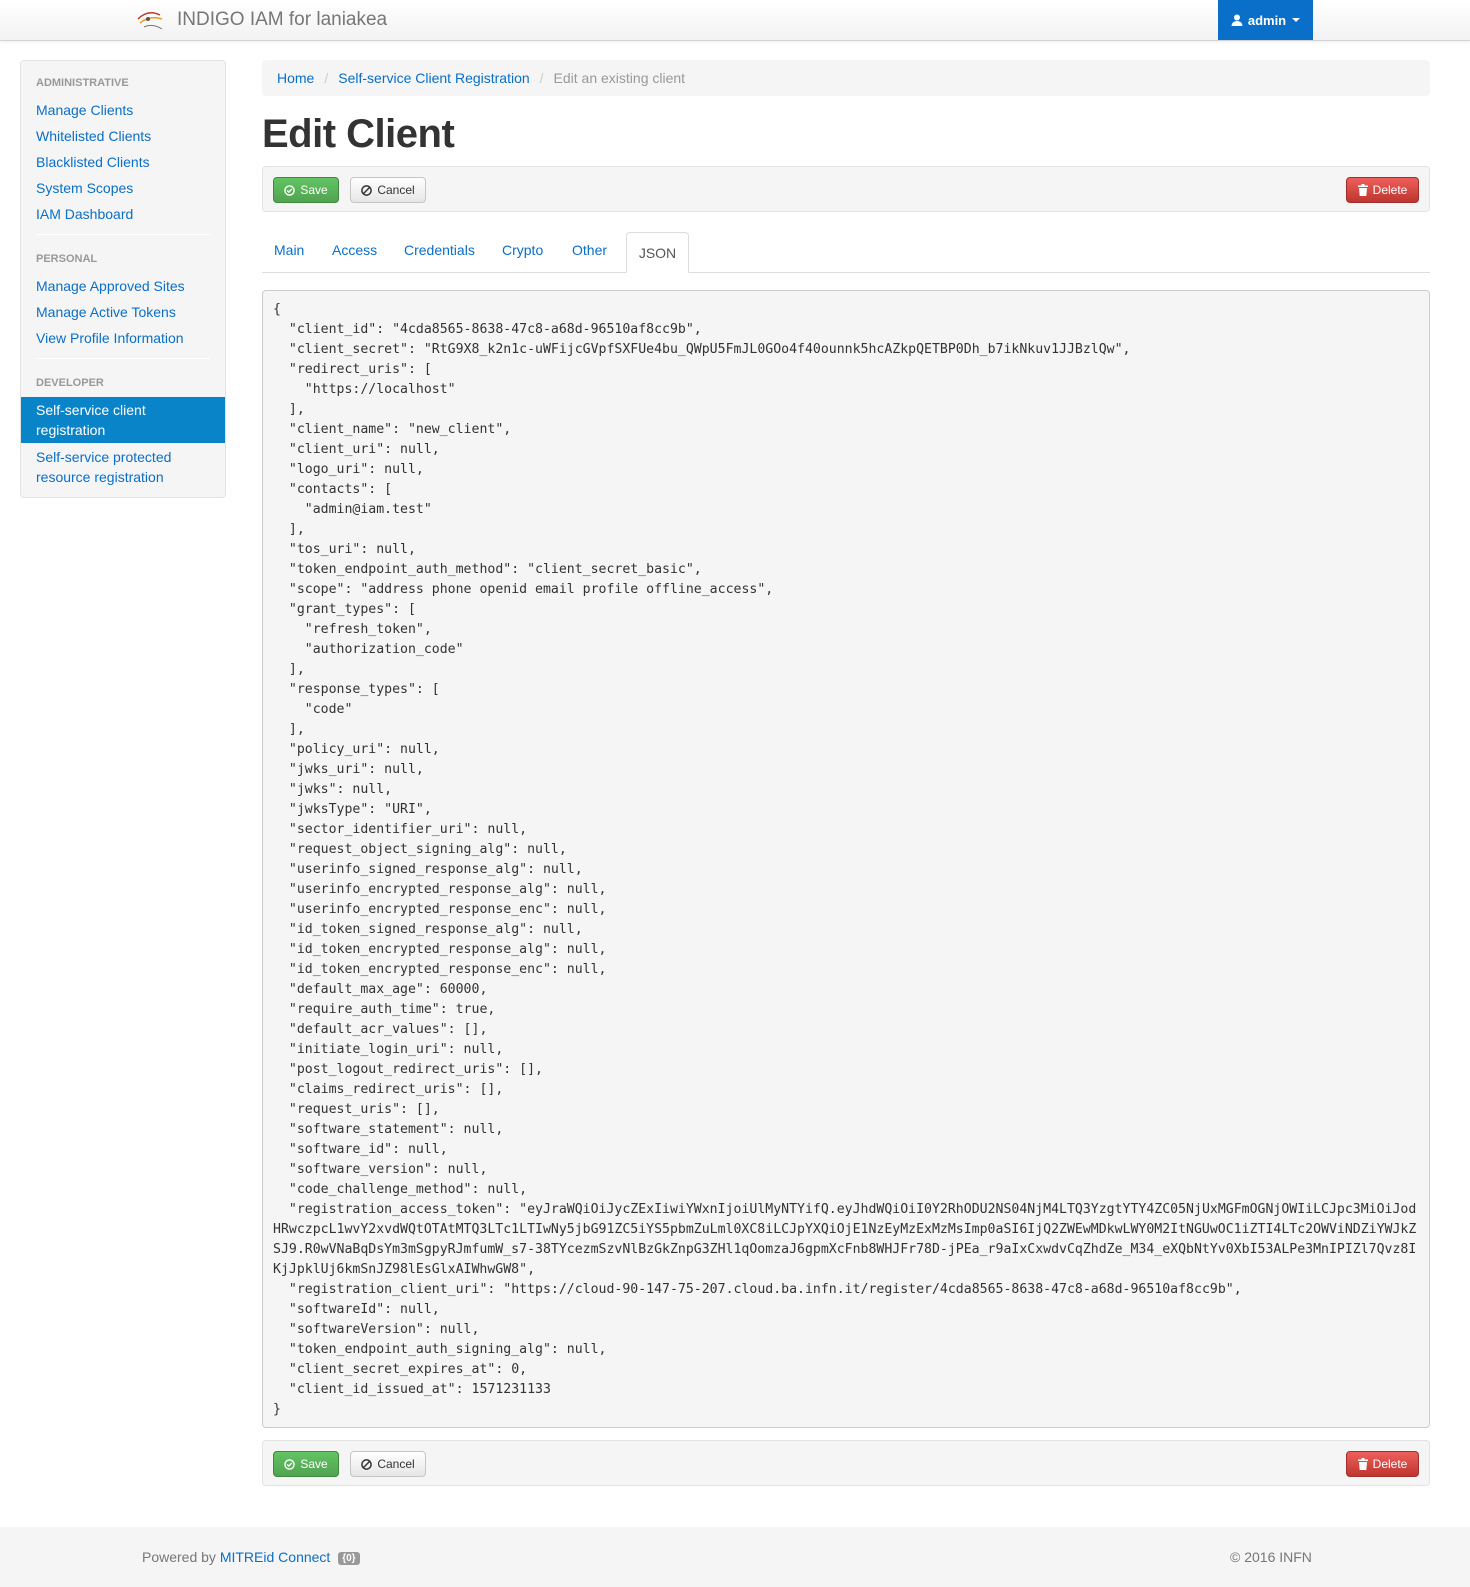  I want to click on breadcrumb-self-service-registration: Self-service Client Registration, so click(433, 78).